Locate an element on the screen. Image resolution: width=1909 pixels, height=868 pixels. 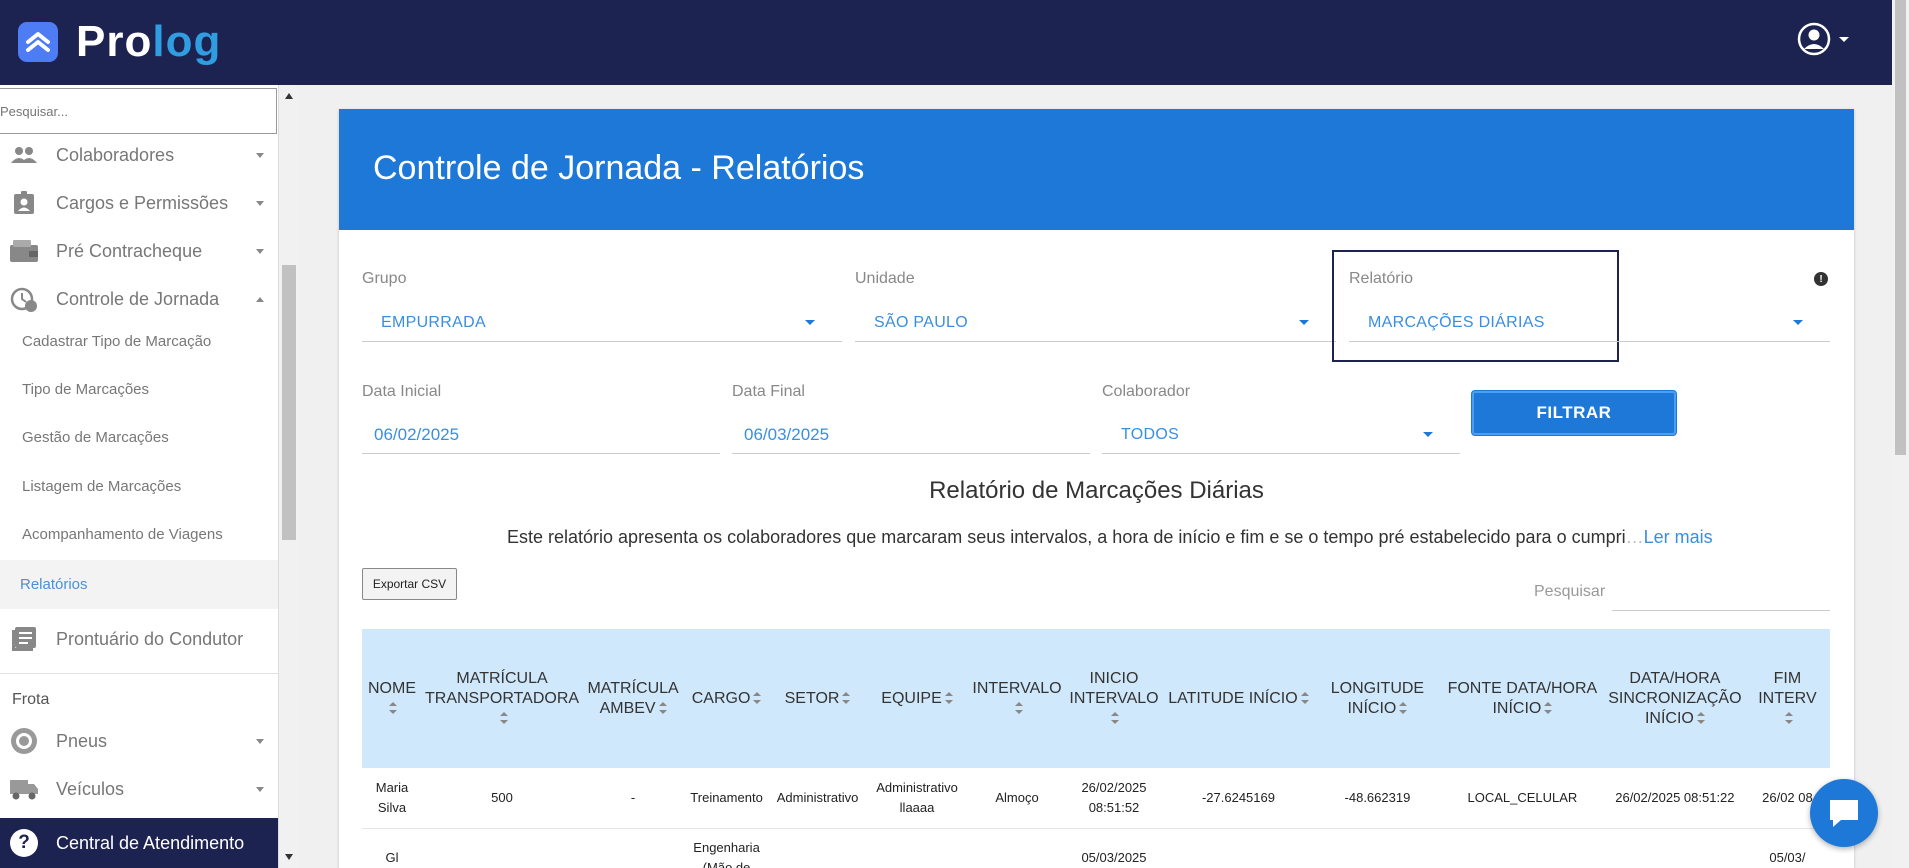
sidebar-item-controle-jornada: Controle de Jornada is located at coordinates (139, 299).